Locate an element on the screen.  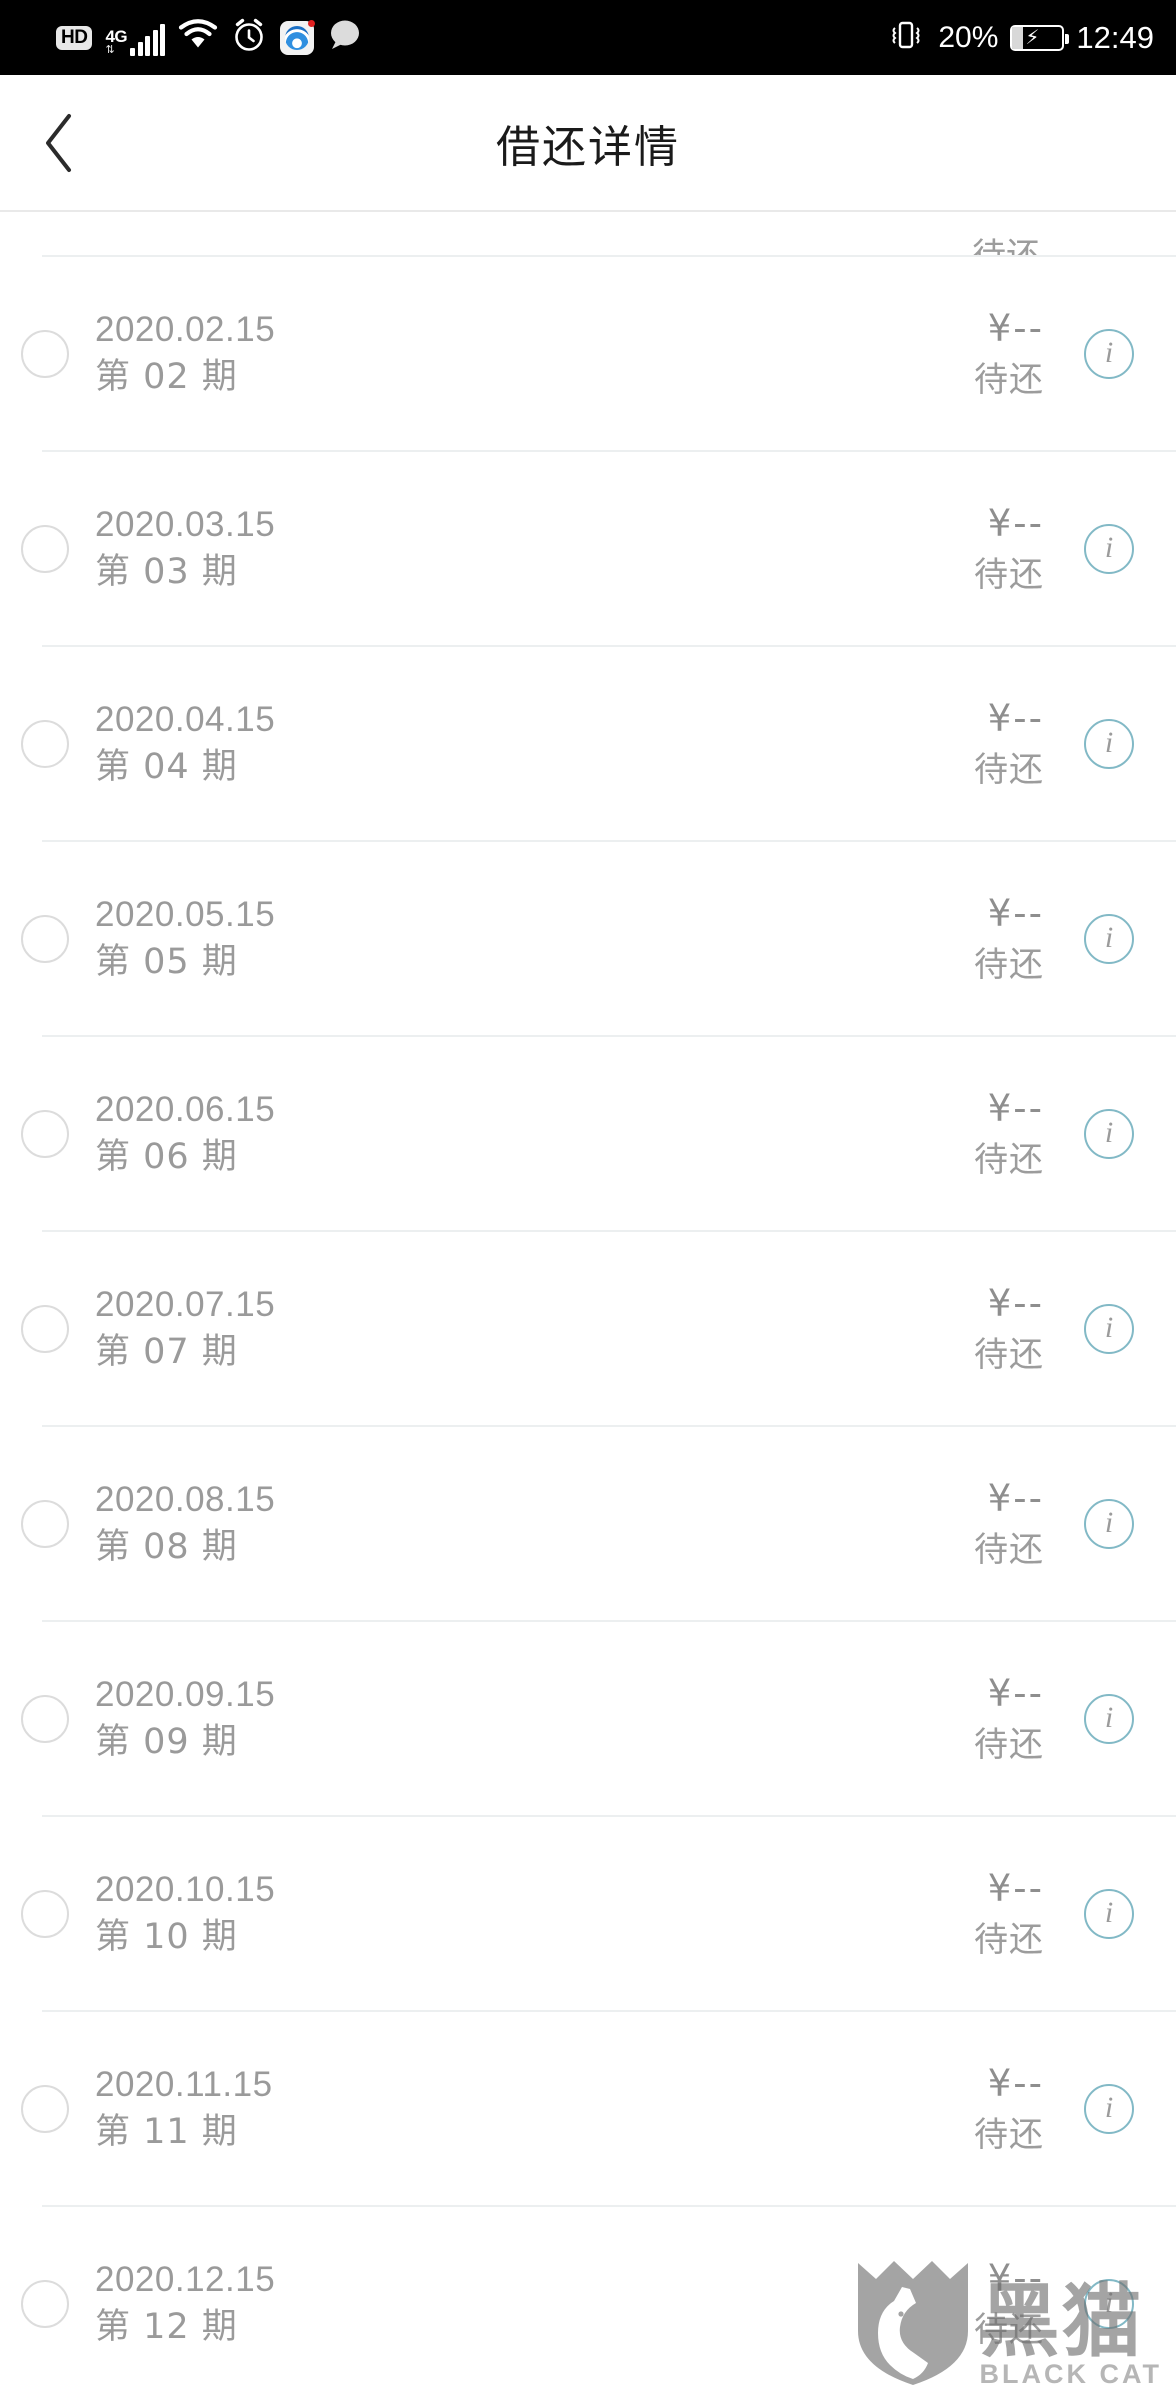
partial-clipped-row: 待还 is located at coordinates (588, 233).